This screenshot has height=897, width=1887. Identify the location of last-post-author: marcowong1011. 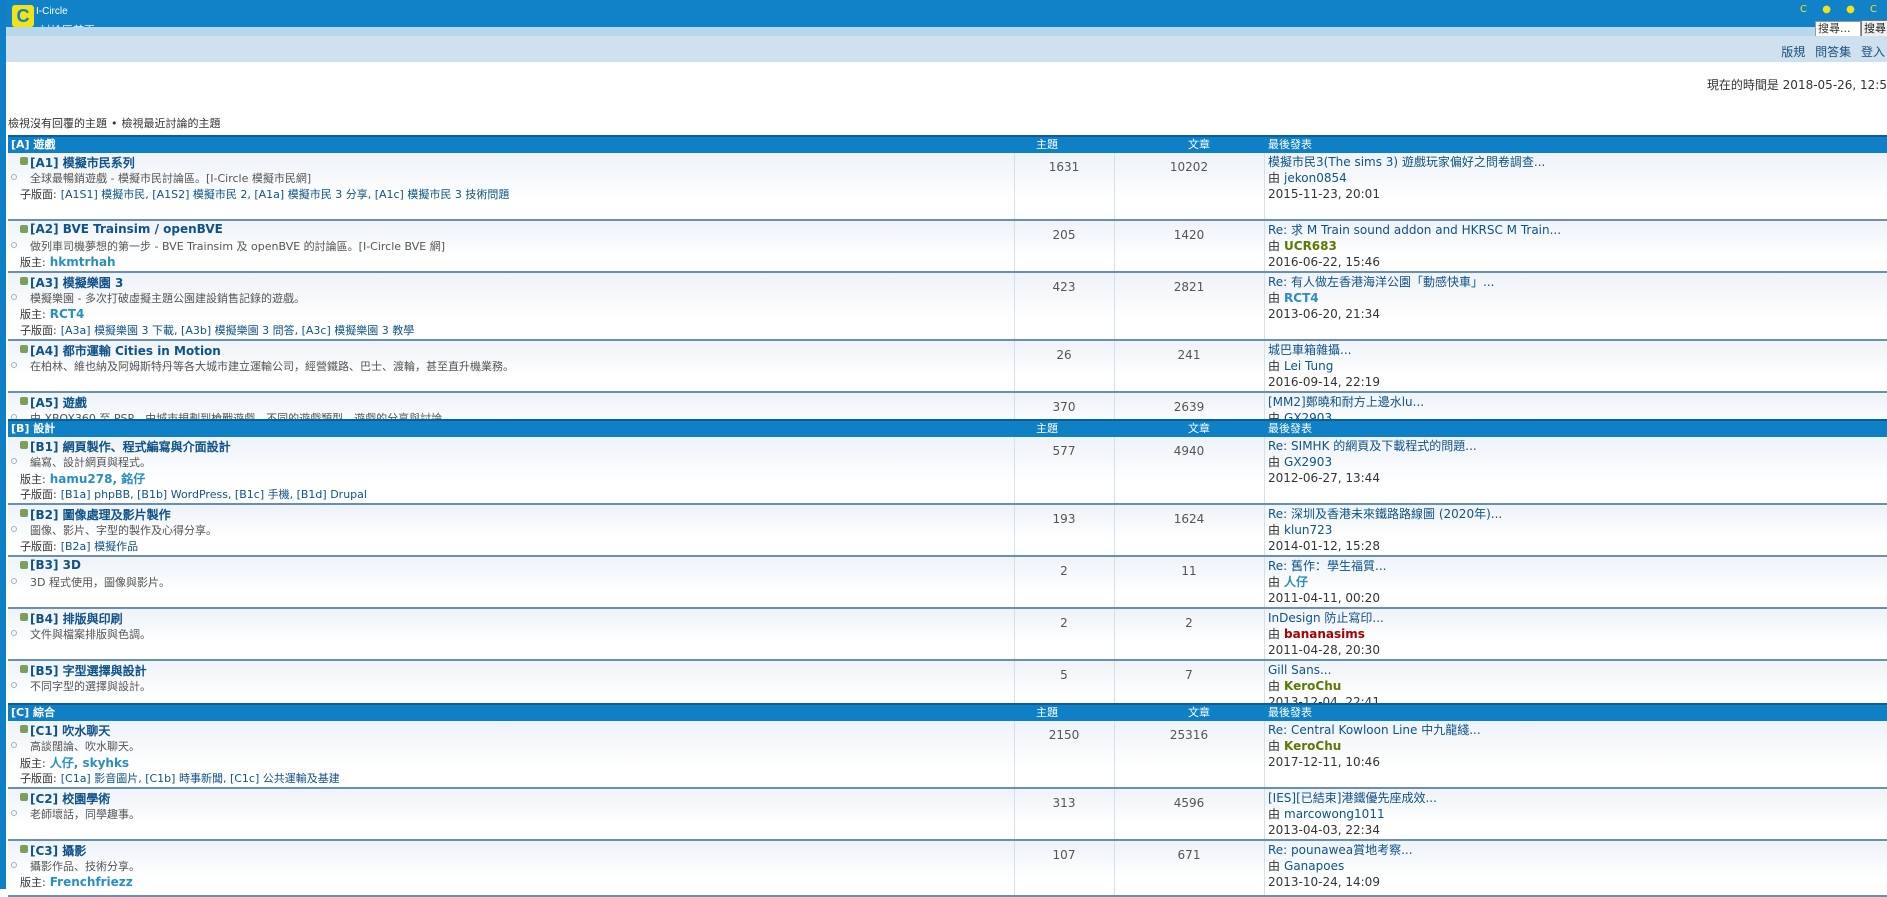
(1334, 814).